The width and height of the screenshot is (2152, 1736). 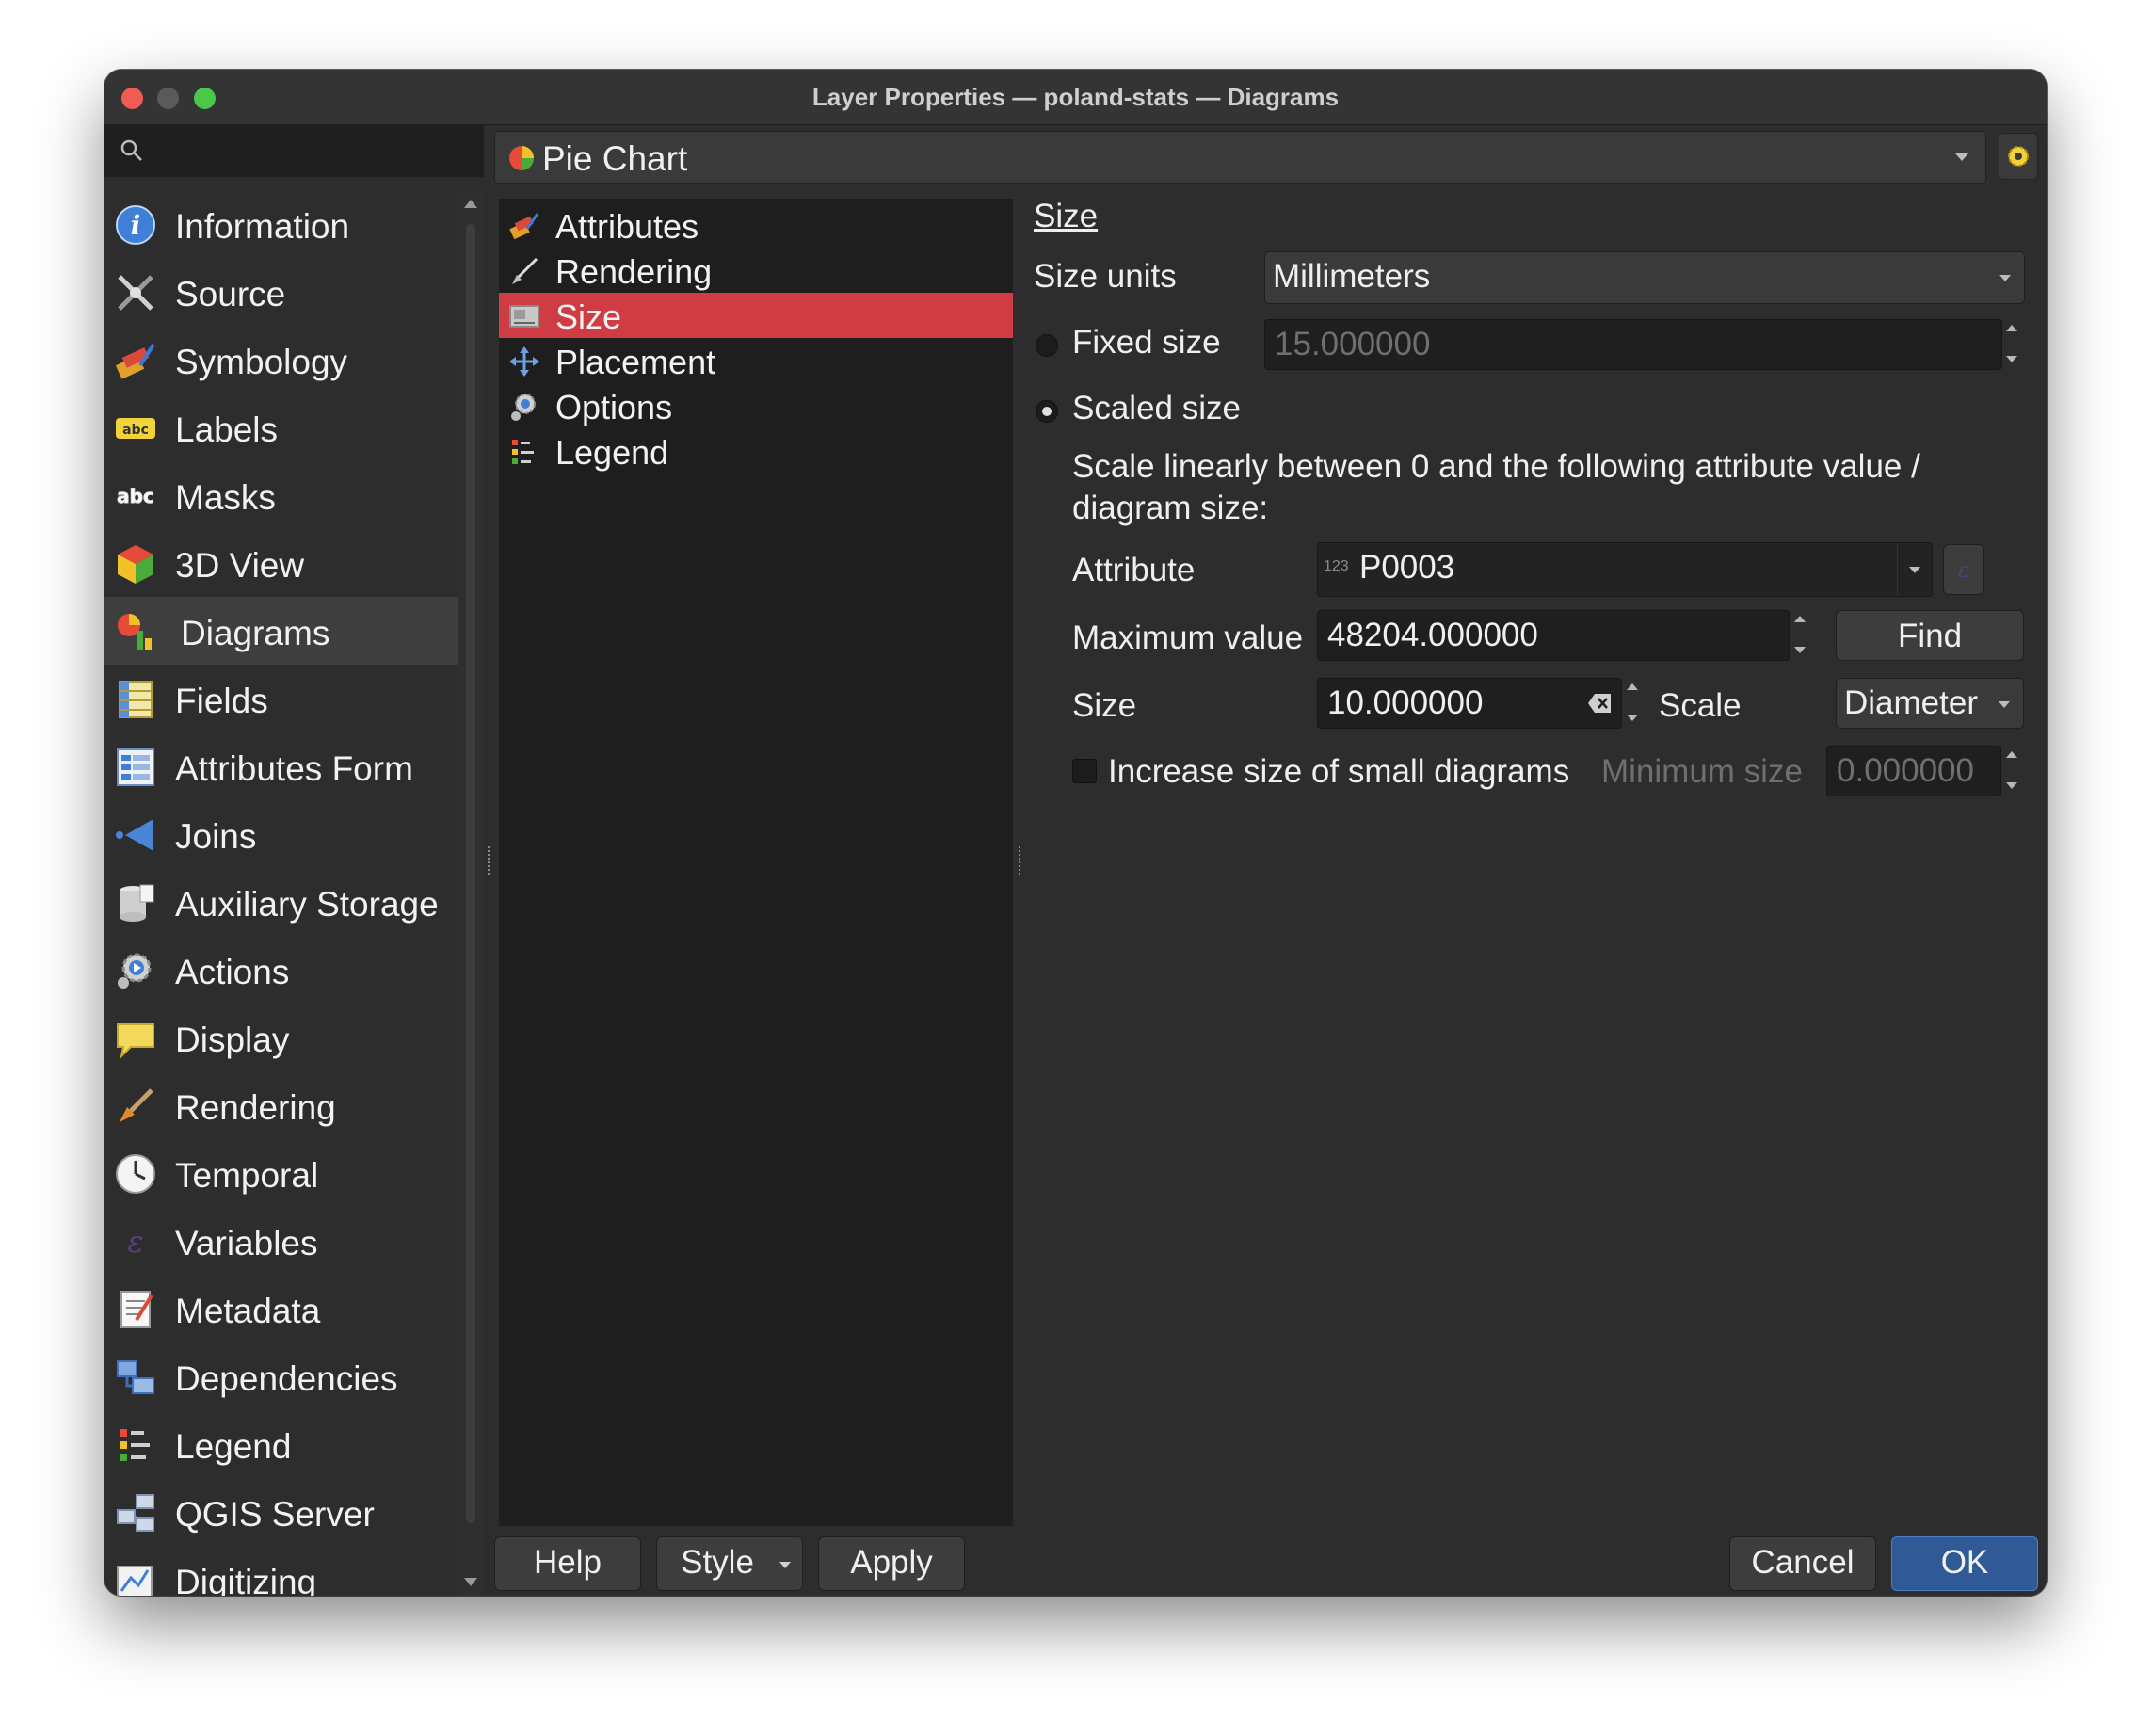 What do you see at coordinates (756, 406) in the screenshot?
I see `section-item-options: Options` at bounding box center [756, 406].